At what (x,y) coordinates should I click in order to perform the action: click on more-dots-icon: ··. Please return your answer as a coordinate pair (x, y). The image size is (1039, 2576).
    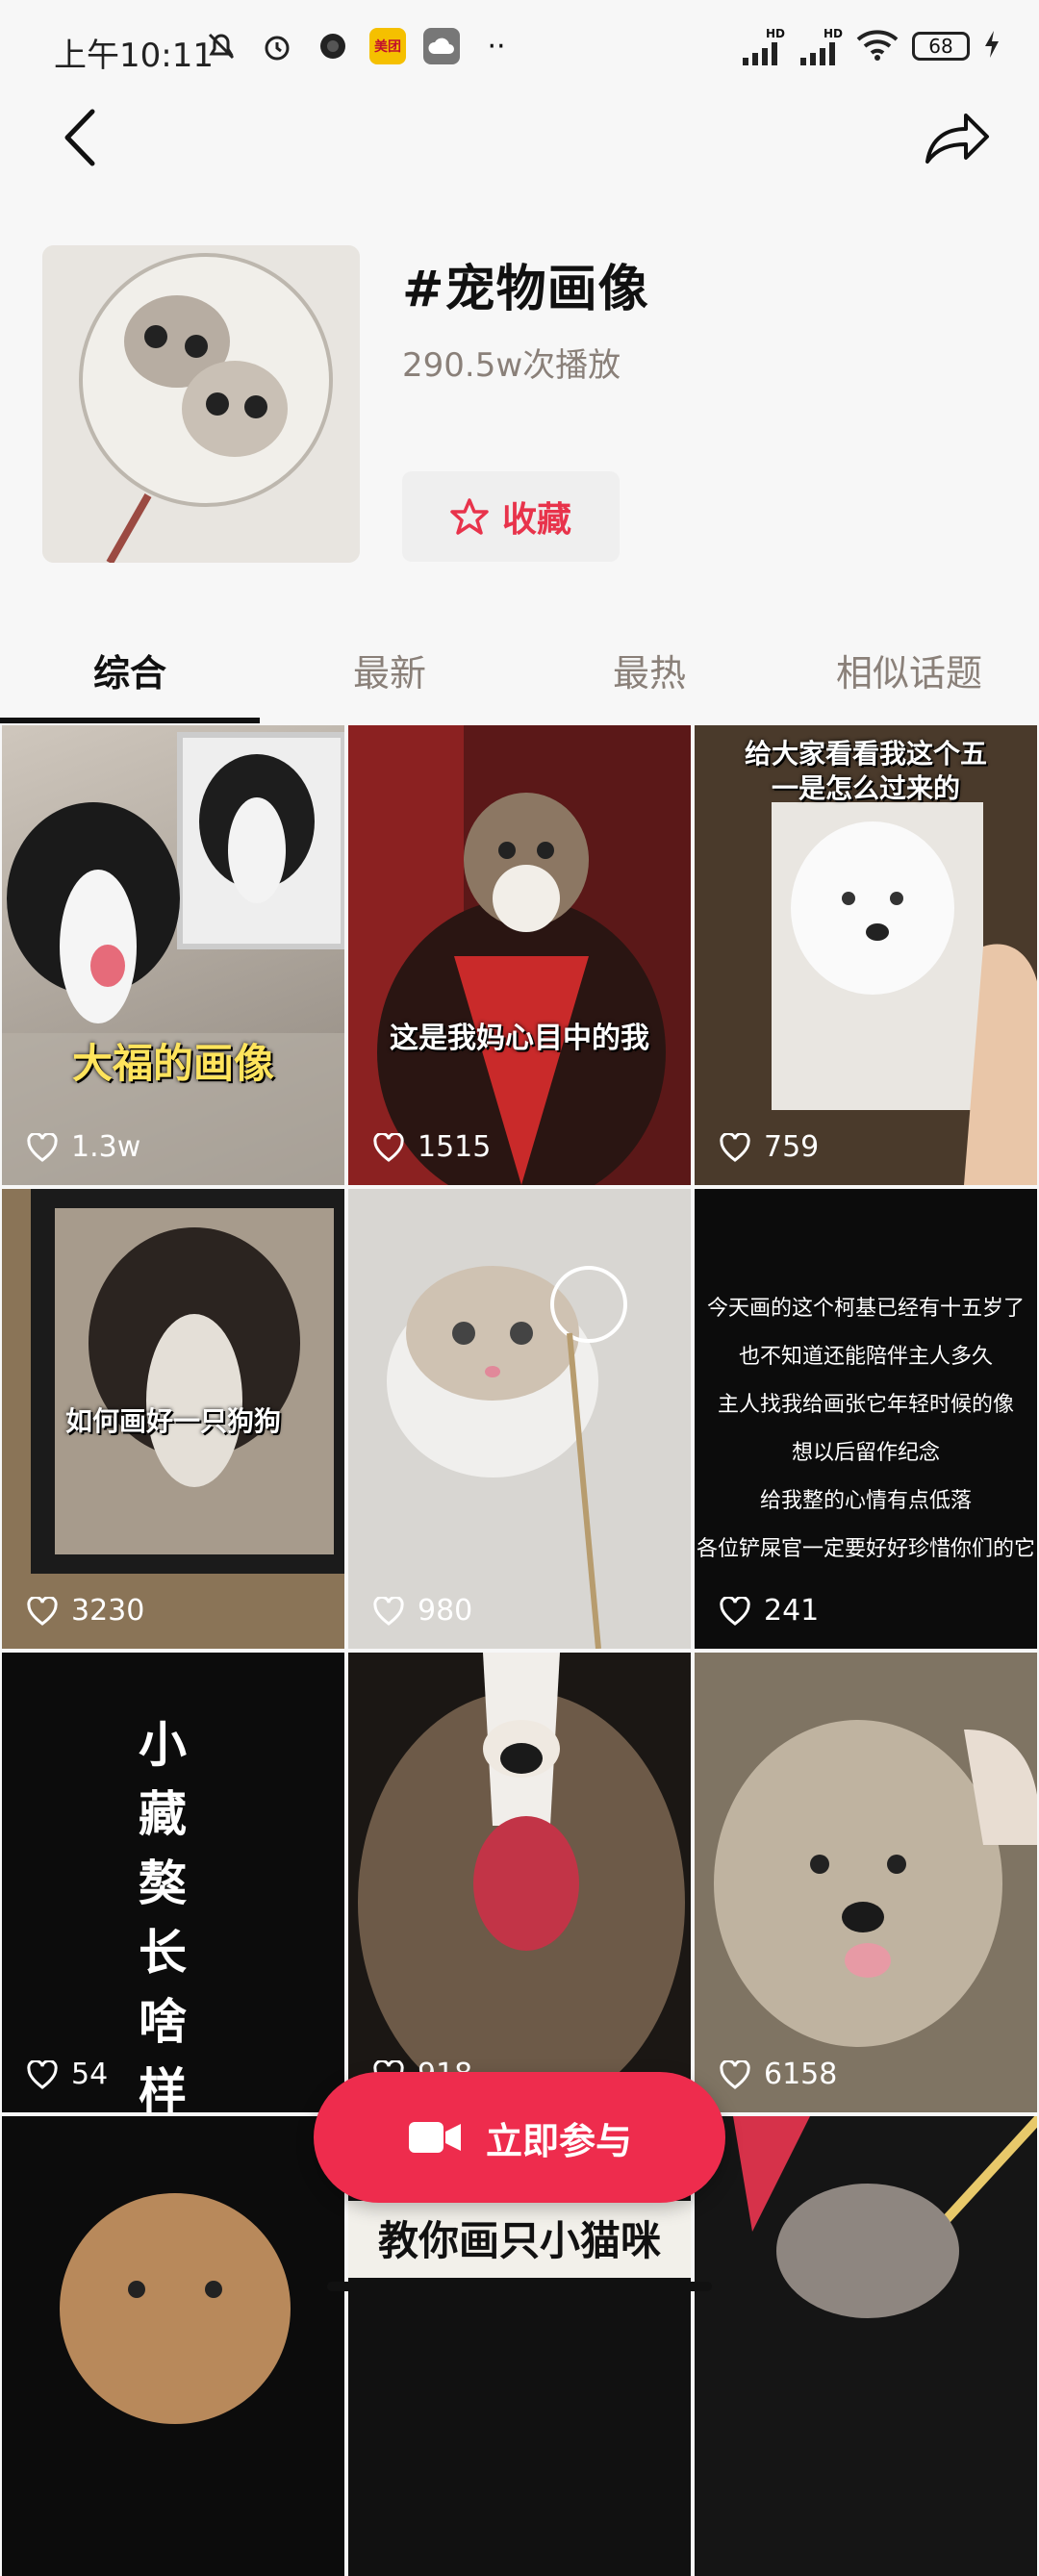
    Looking at the image, I should click on (496, 46).